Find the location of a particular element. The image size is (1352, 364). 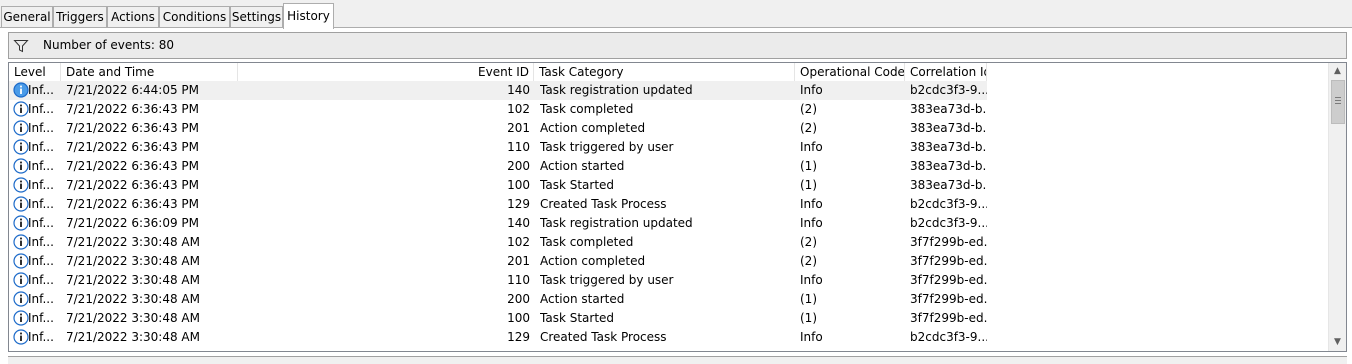

column-header-date-time: Date and Time is located at coordinates (149, 72).